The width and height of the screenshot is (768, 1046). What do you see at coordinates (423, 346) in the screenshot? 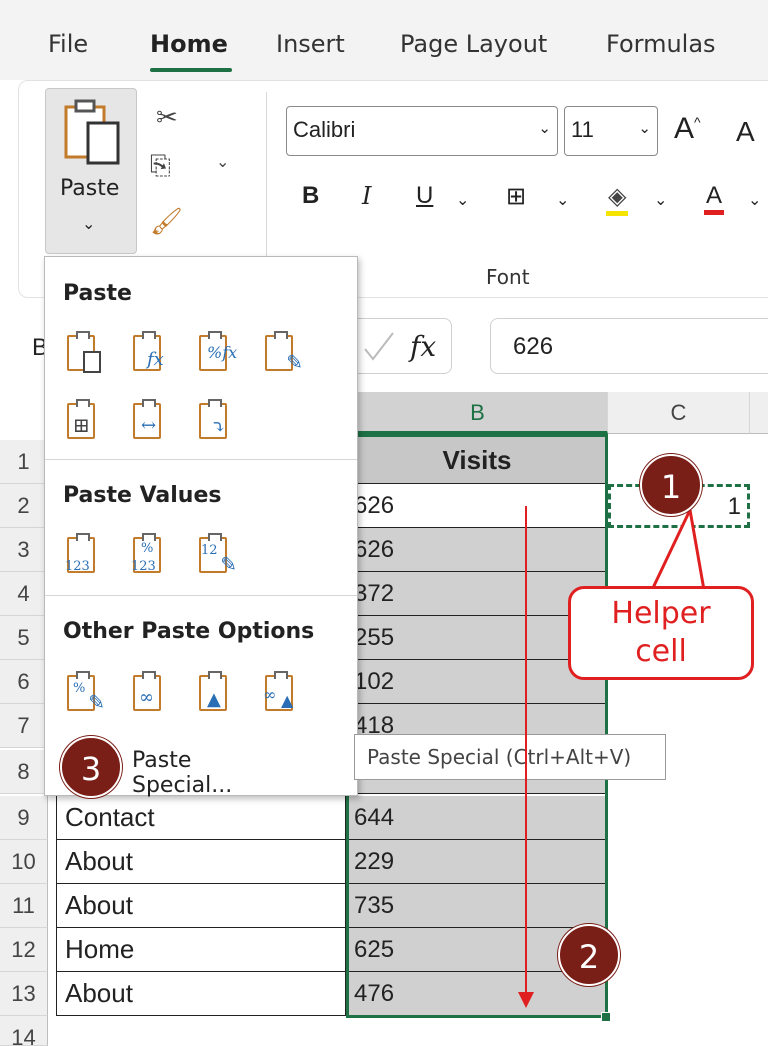
I see `function-icon: fx` at bounding box center [423, 346].